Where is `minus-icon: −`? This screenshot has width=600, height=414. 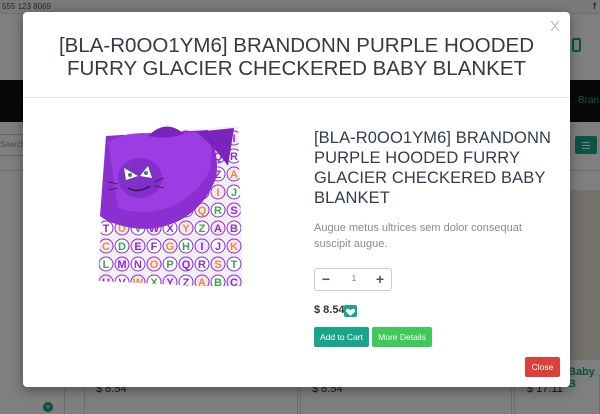
minus-icon: − is located at coordinates (326, 279).